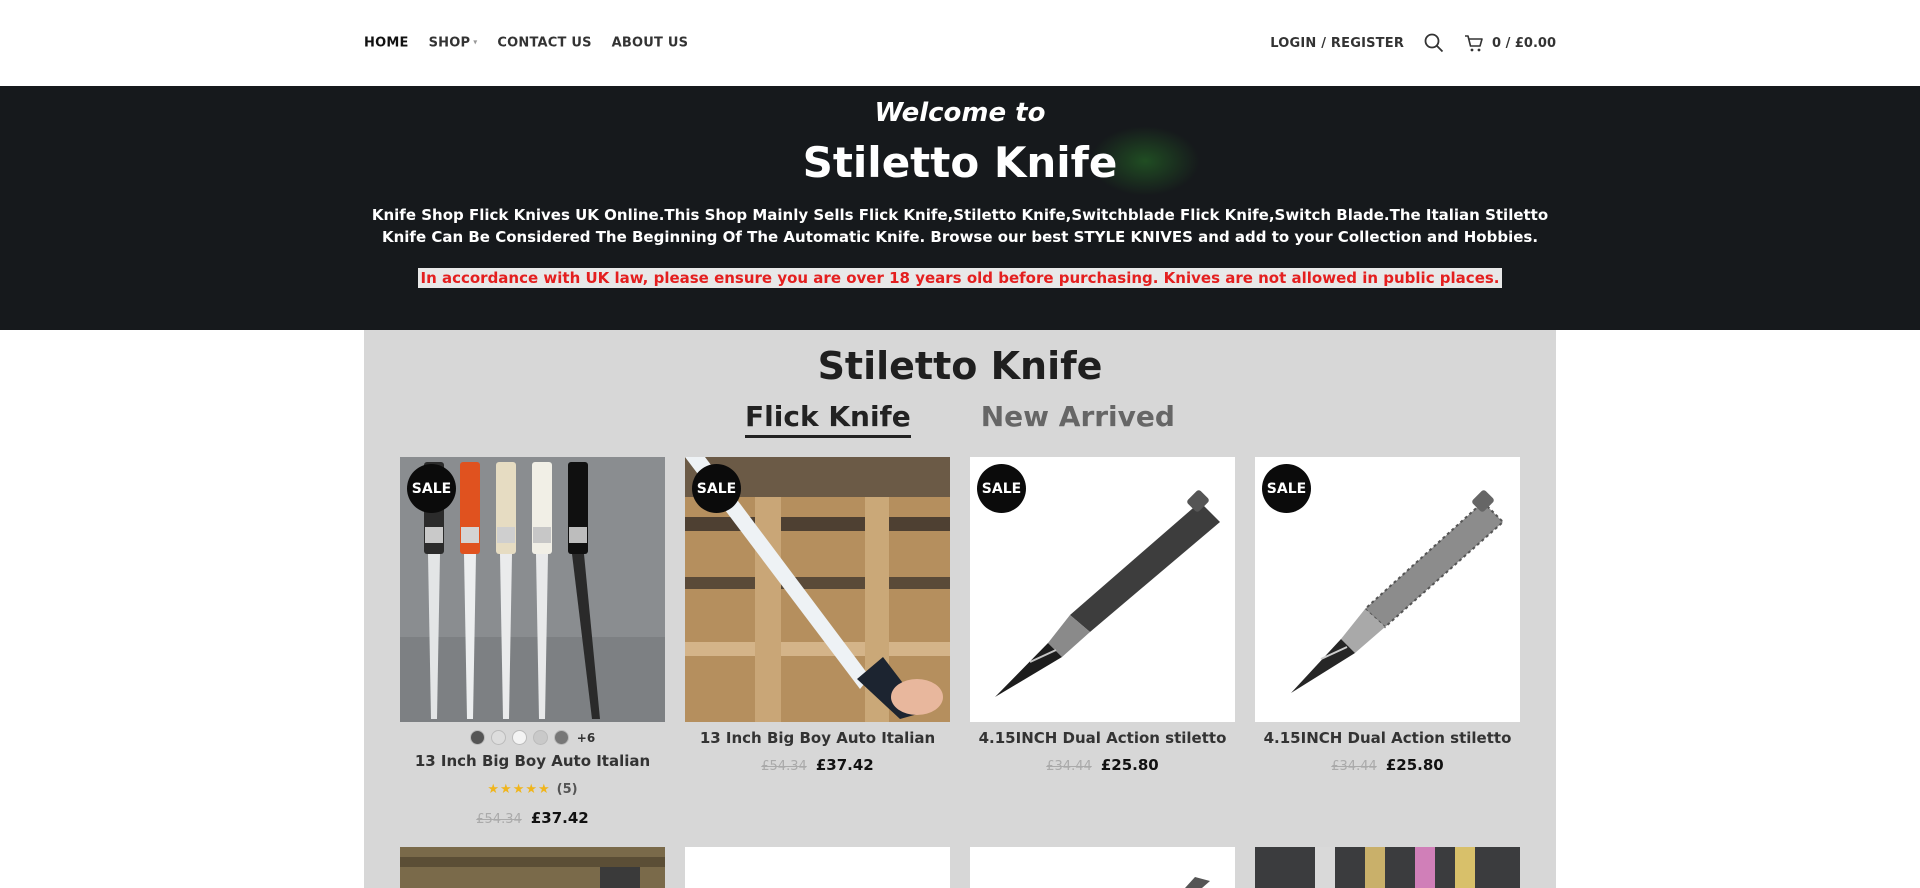  I want to click on more-swatches: +6, so click(586, 738).